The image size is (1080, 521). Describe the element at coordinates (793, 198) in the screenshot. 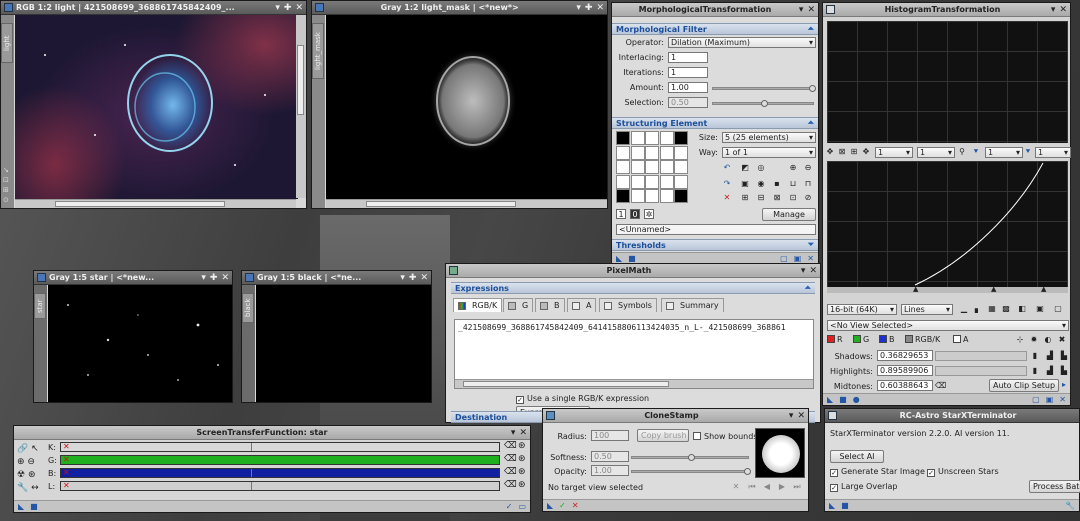

I see `ring-icon: ⊡` at that location.